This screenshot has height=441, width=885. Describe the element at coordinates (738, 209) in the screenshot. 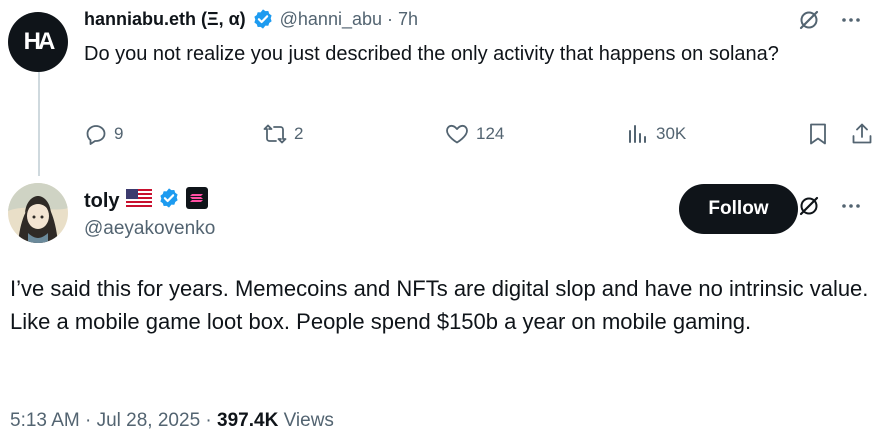

I see `follow-button: Follow` at that location.